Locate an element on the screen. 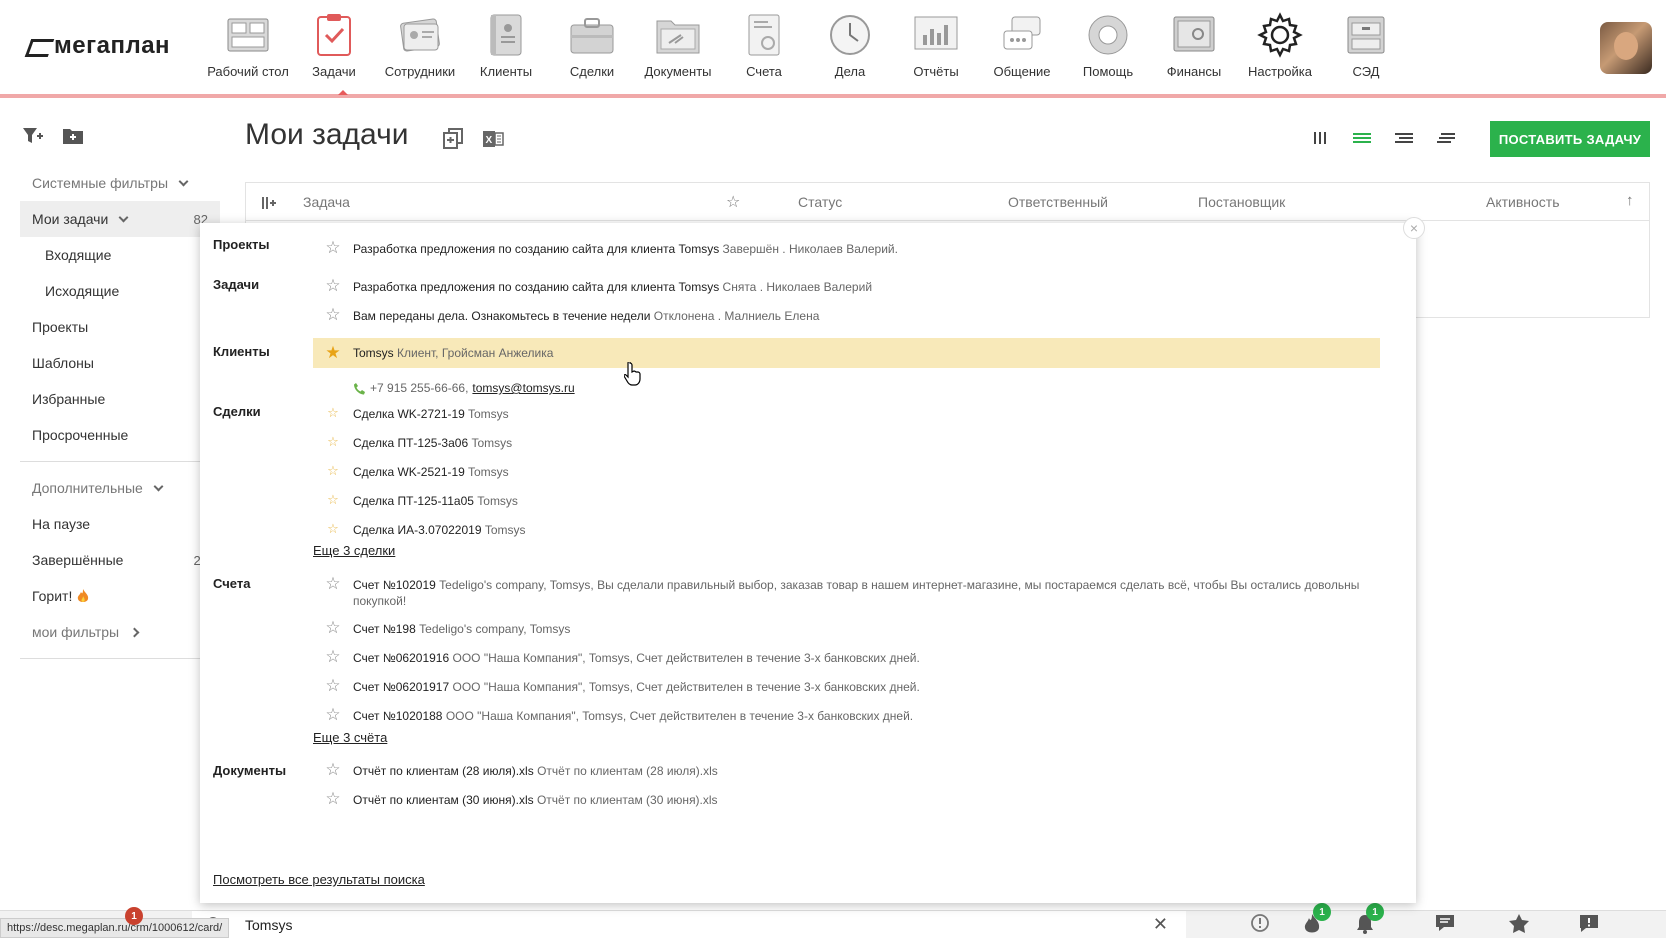  search-result-client: ★ Tomsys Клиент, Гройсман Анжелика is located at coordinates (846, 353).